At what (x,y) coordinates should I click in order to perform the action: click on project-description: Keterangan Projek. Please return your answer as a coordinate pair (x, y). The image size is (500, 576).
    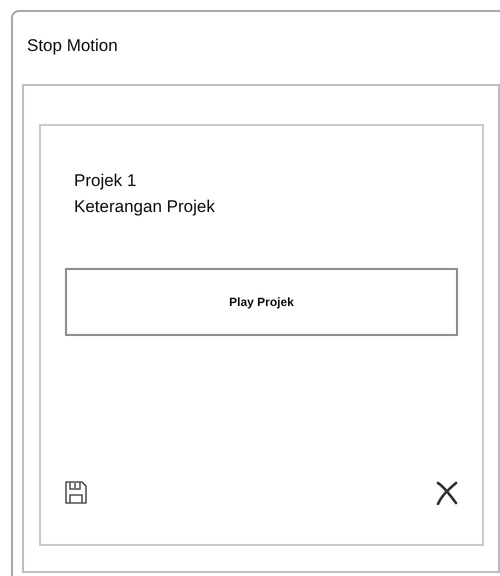
    Looking at the image, I should click on (144, 207).